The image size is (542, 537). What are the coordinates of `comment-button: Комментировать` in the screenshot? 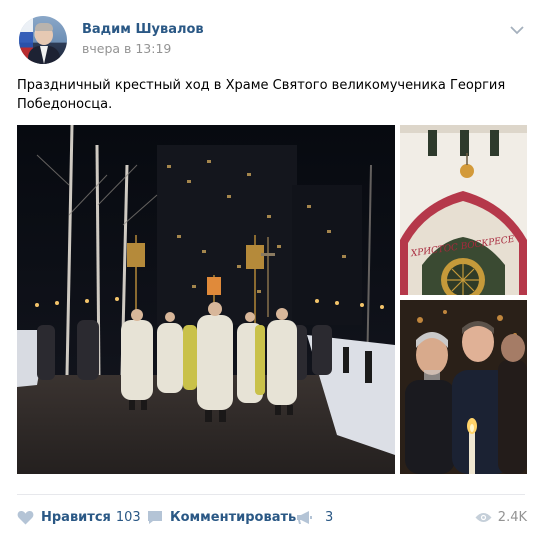 It's located at (221, 517).